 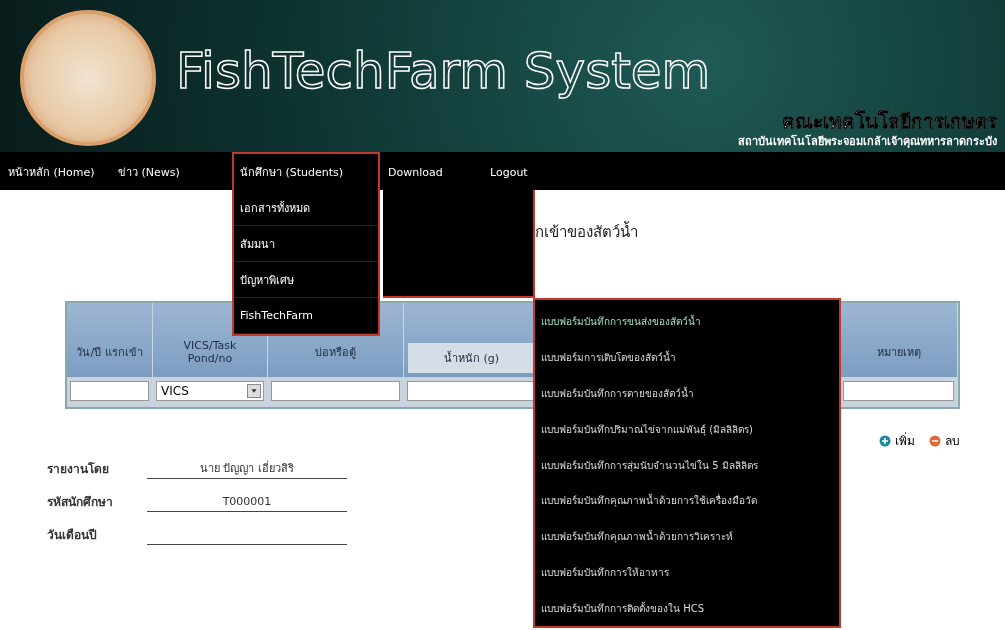 I want to click on column-header: บ่อหรือตู้, so click(x=335, y=353).